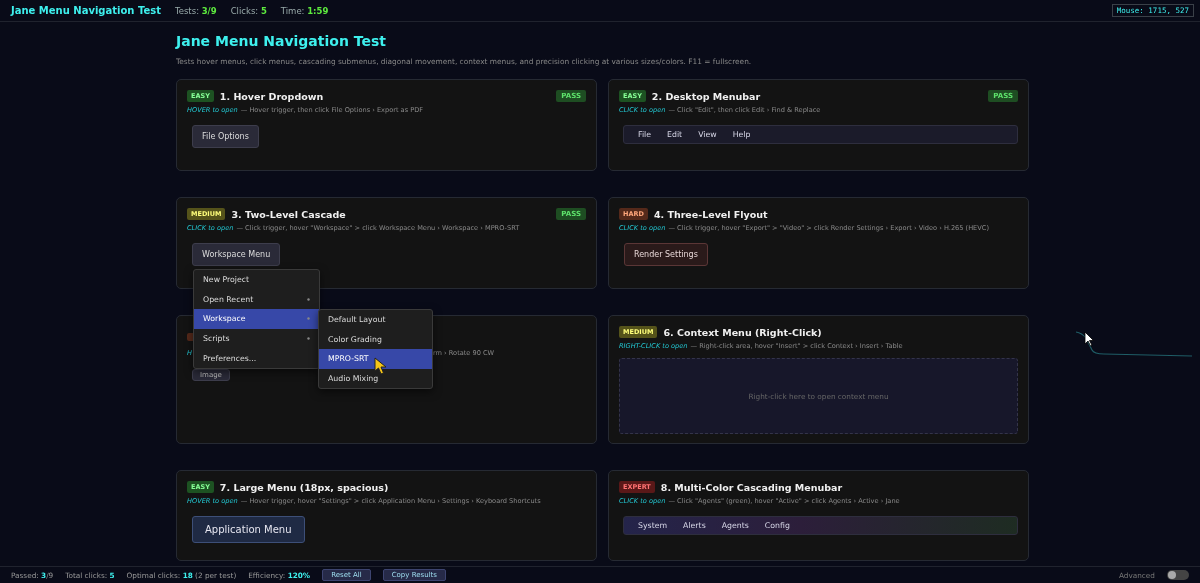 Image resolution: width=1200 pixels, height=583 pixels. Describe the element at coordinates (288, 214) in the screenshot. I see `card-title: 3. Two-Level Cascade` at that location.